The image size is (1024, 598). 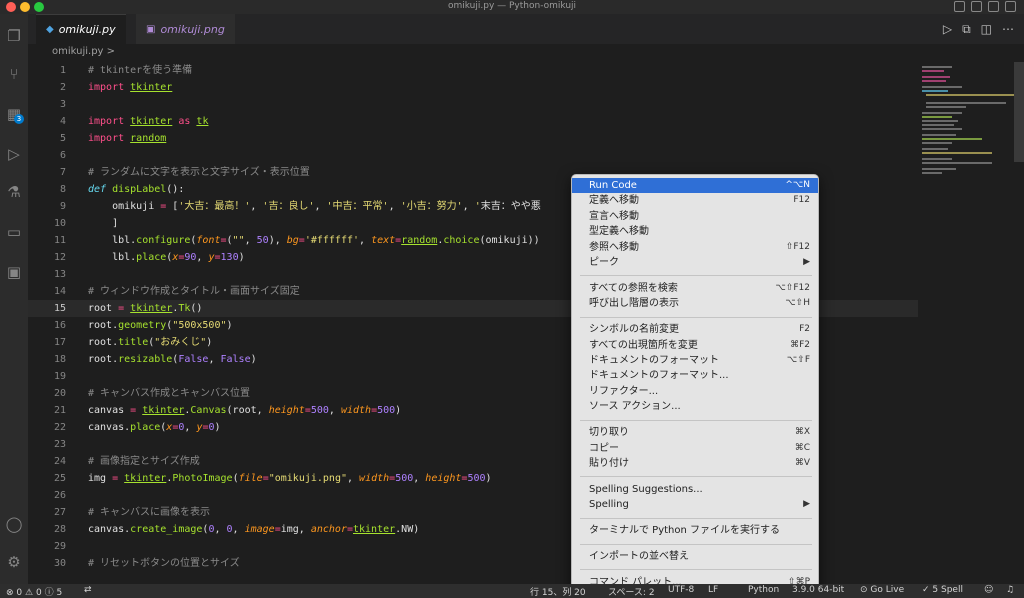 I want to click on line-number: 10, so click(x=59, y=223).